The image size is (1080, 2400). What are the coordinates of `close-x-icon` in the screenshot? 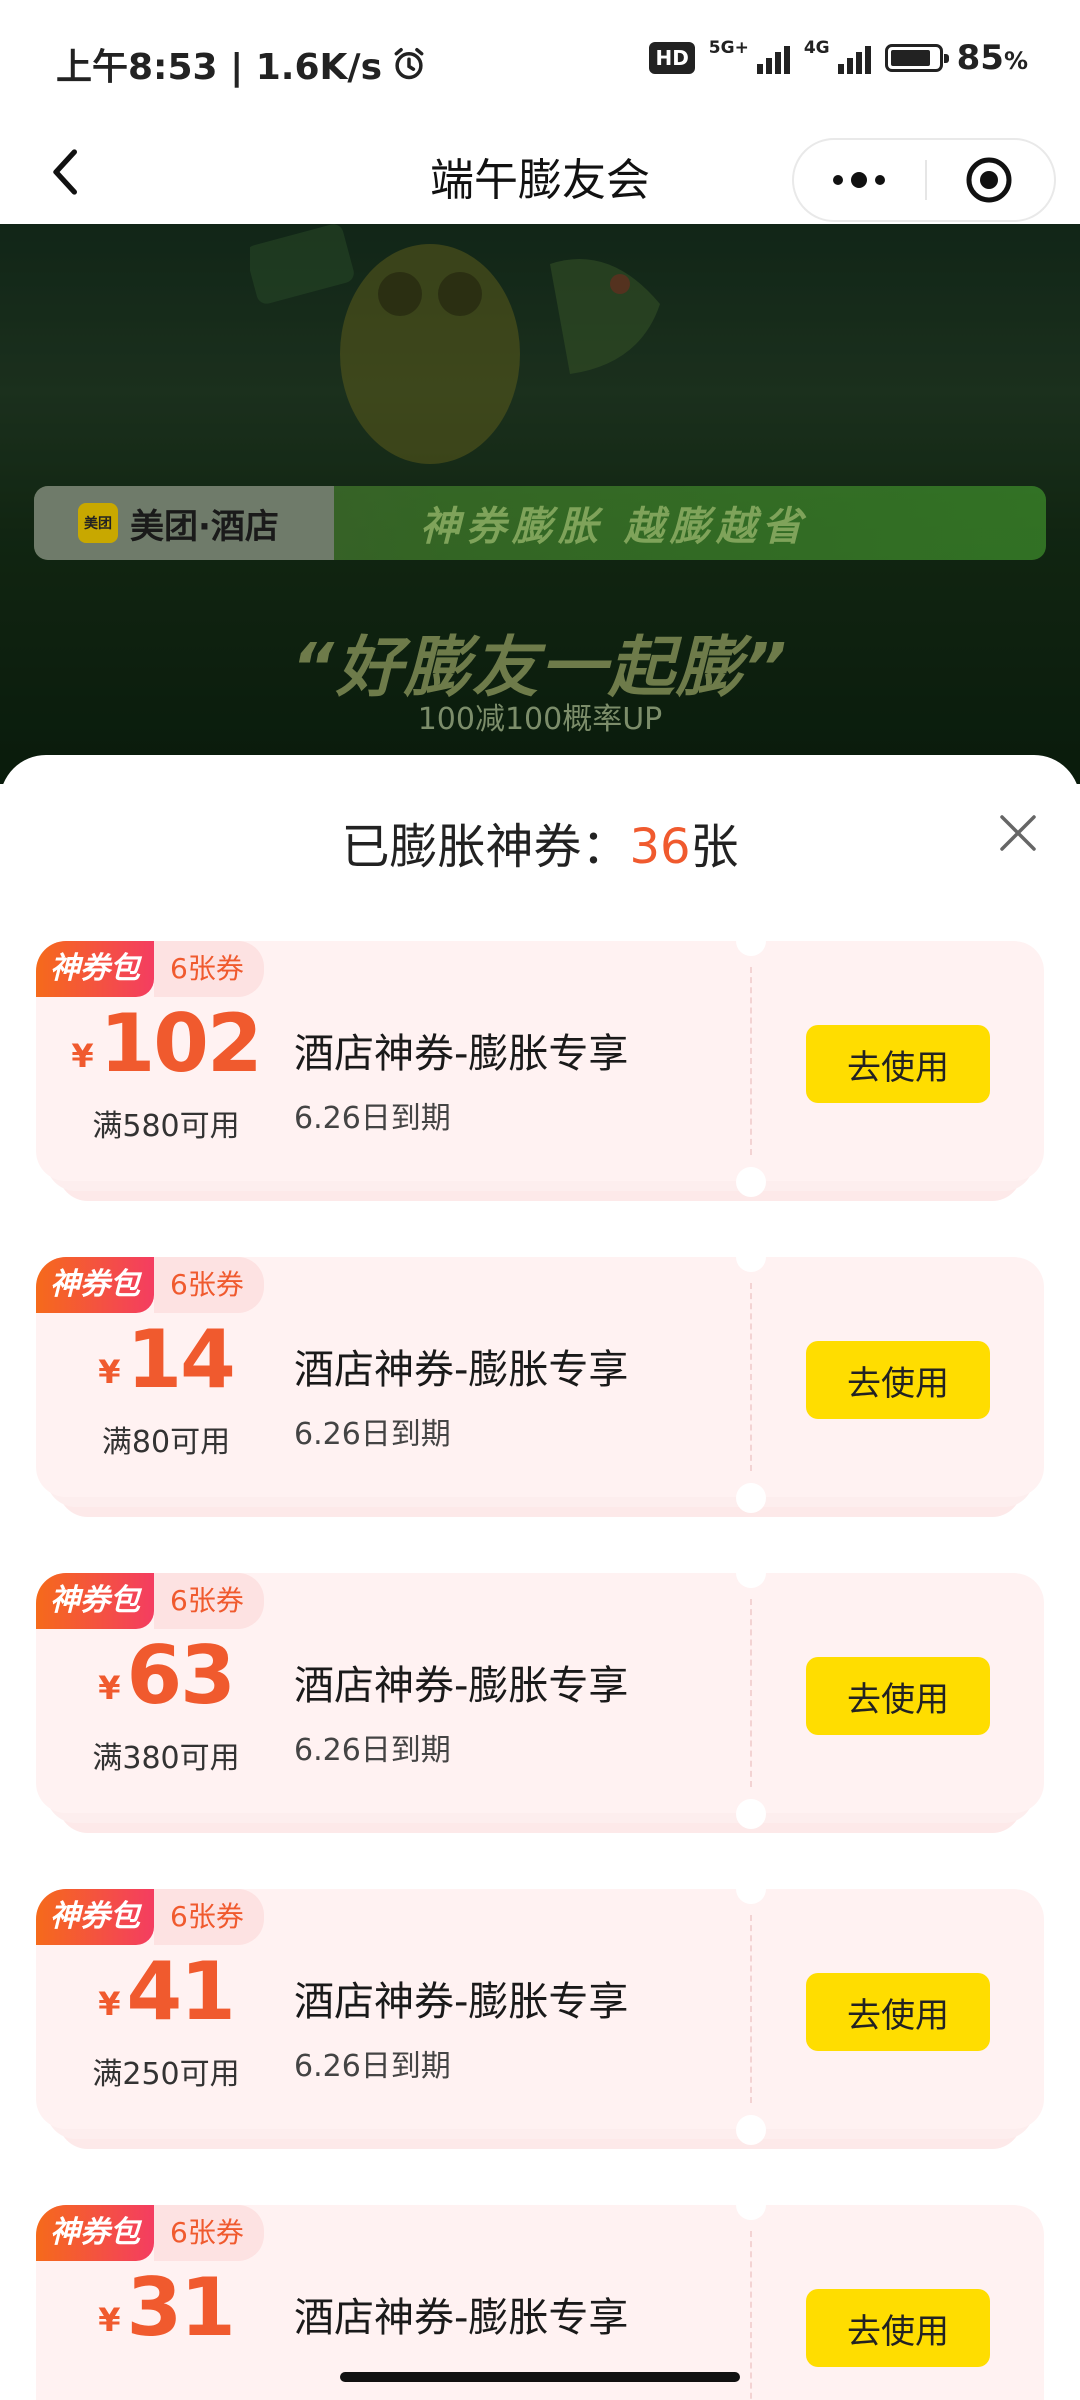 It's located at (1018, 833).